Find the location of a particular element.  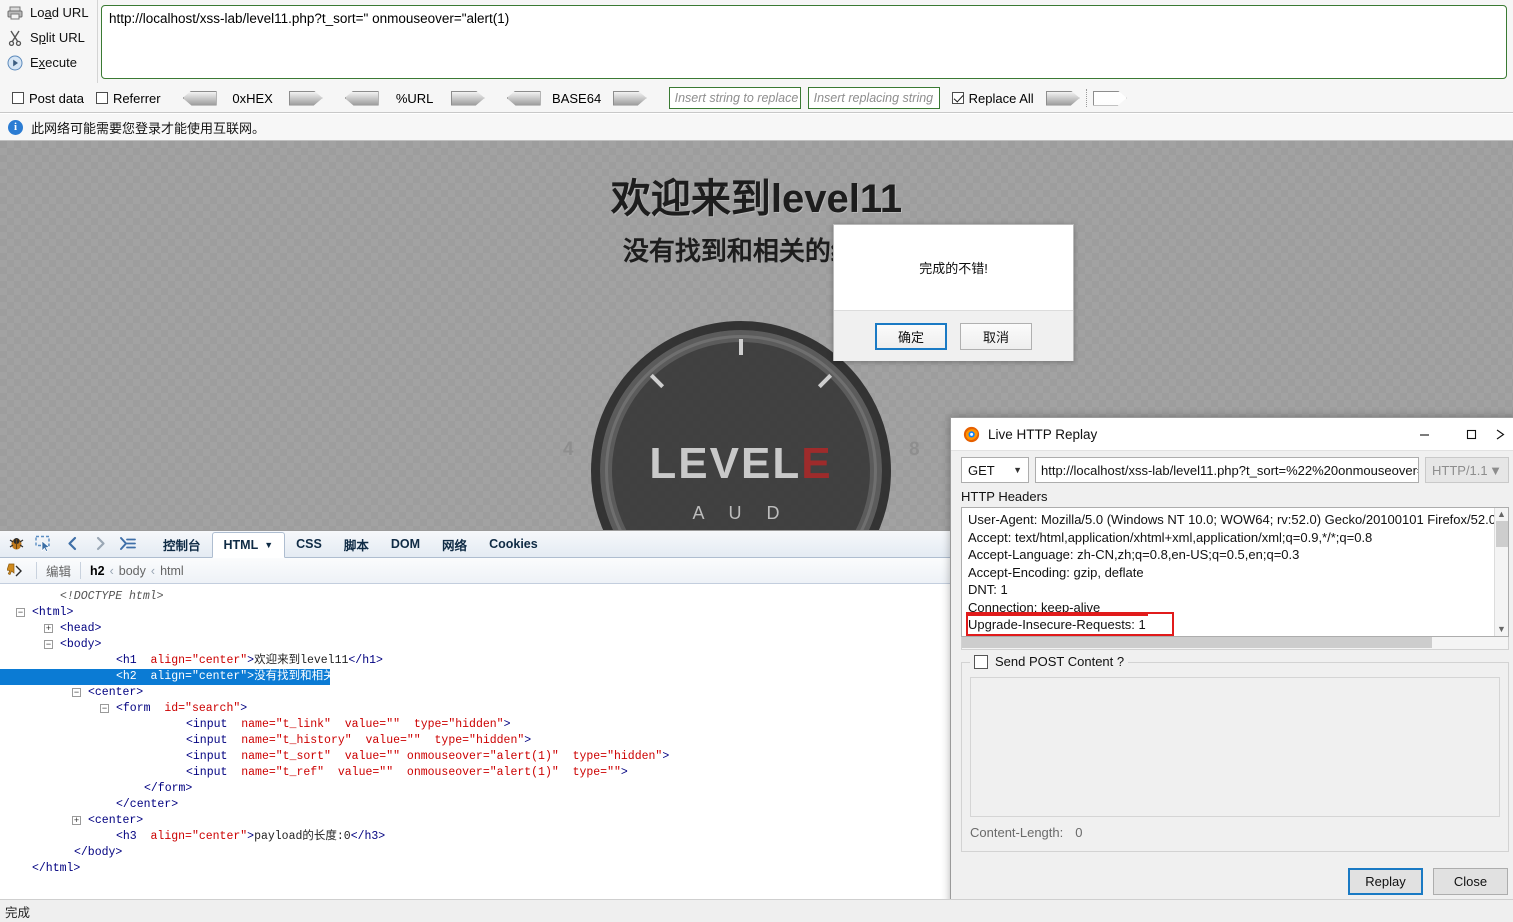

tab-console: 控制台 is located at coordinates (182, 544).